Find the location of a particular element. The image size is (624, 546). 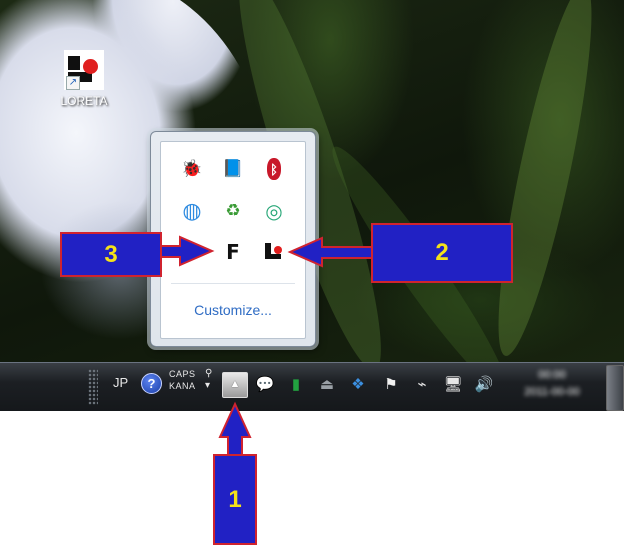

callout-3: 3 is located at coordinates (111, 254).